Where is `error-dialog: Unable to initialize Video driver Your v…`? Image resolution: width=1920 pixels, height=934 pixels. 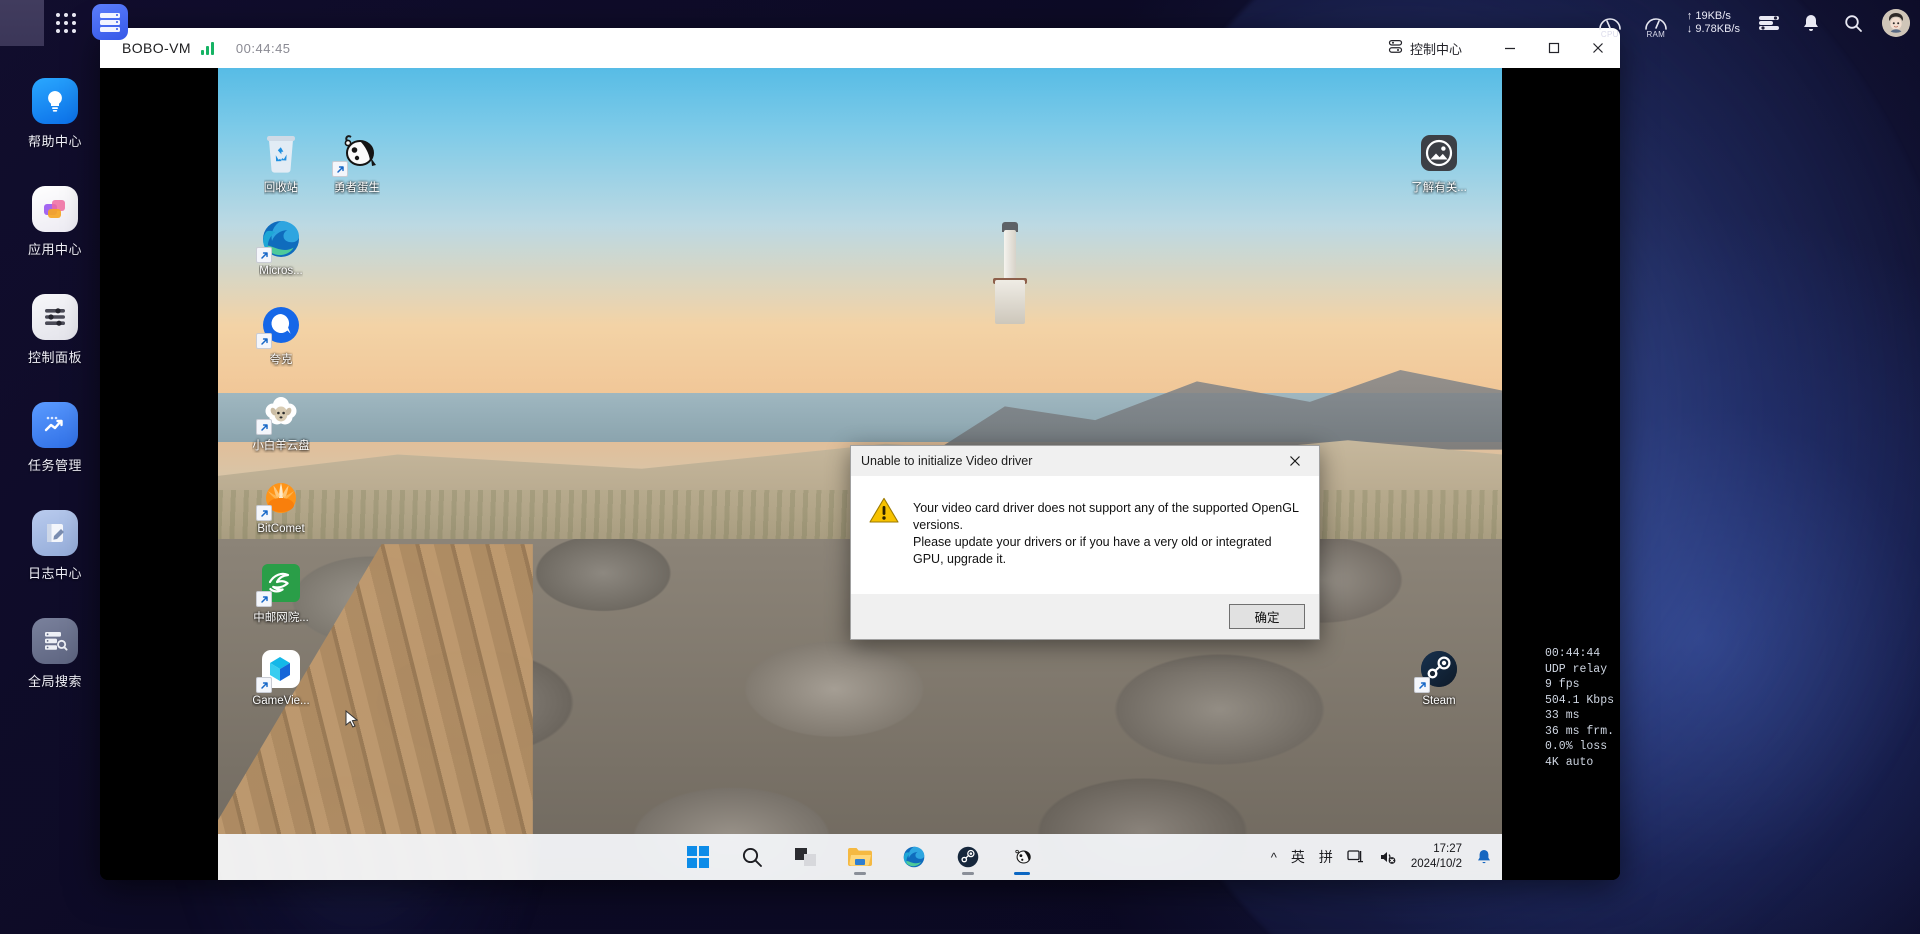
error-dialog: Unable to initialize Video driver Your v… is located at coordinates (1085, 542).